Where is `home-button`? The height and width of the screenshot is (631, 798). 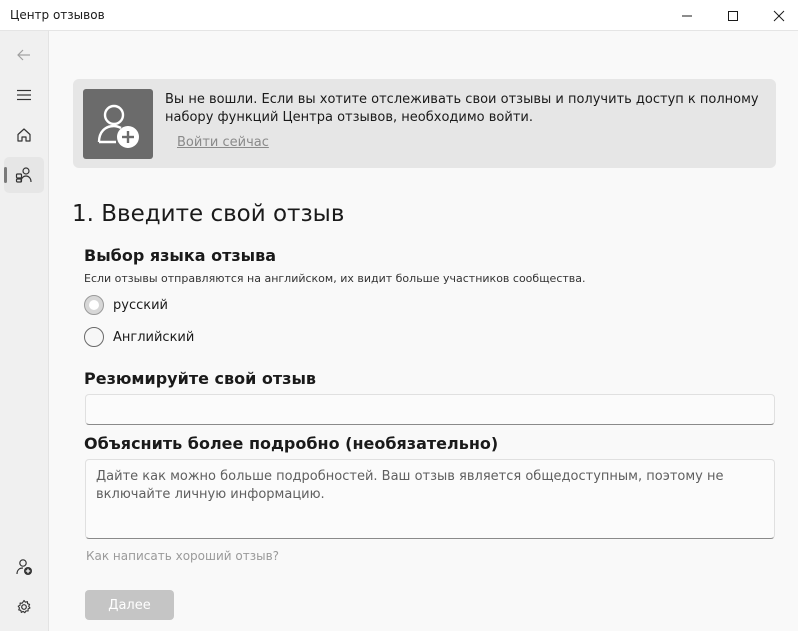
home-button is located at coordinates (24, 135).